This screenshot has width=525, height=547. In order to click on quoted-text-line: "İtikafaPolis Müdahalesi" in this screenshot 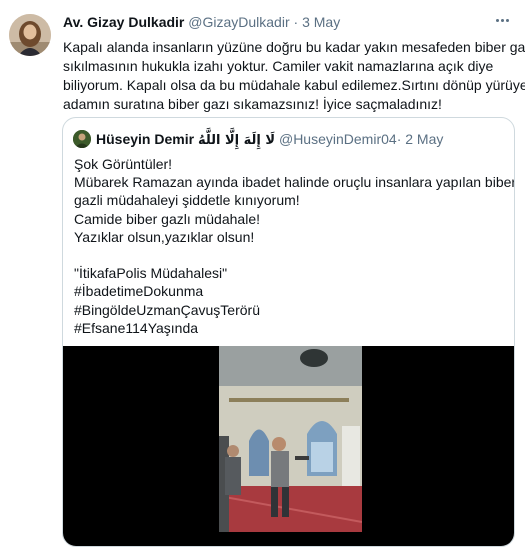, I will do `click(151, 273)`.